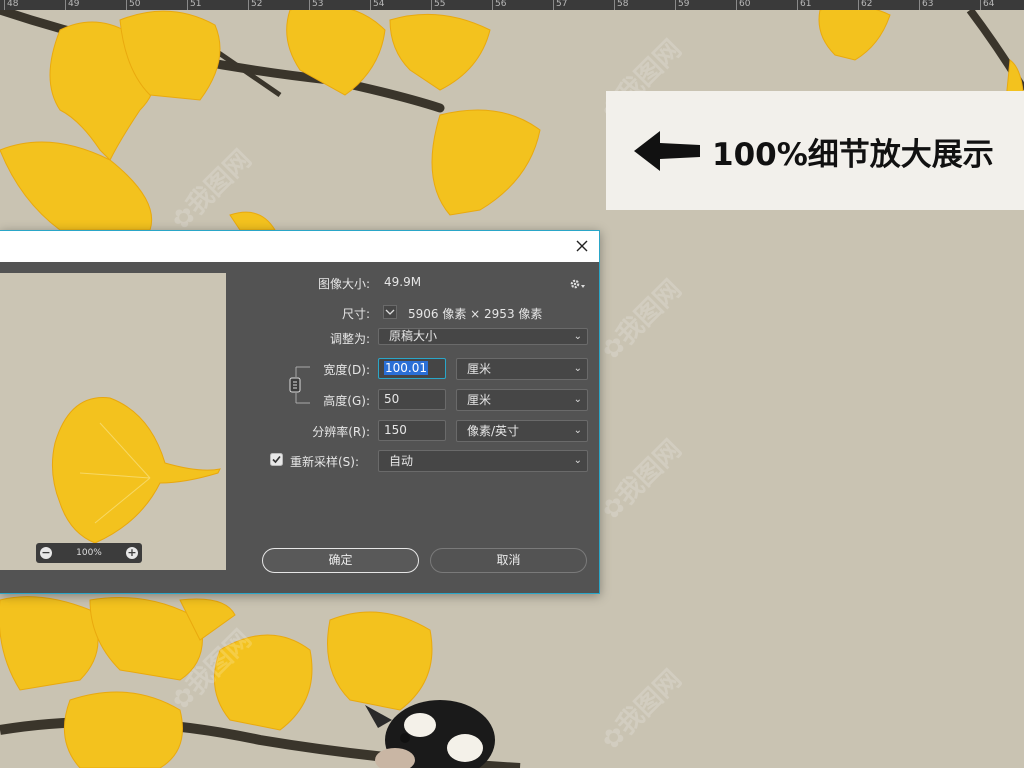  I want to click on zoom-in-icon: +, so click(132, 553).